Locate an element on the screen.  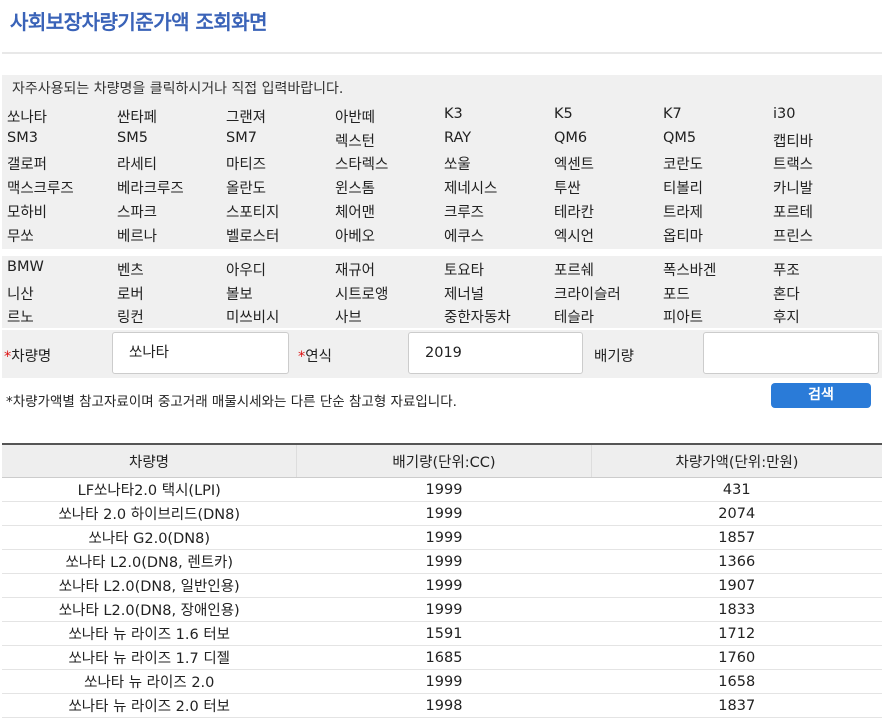
cell-displacement: 1998 is located at coordinates (444, 705).